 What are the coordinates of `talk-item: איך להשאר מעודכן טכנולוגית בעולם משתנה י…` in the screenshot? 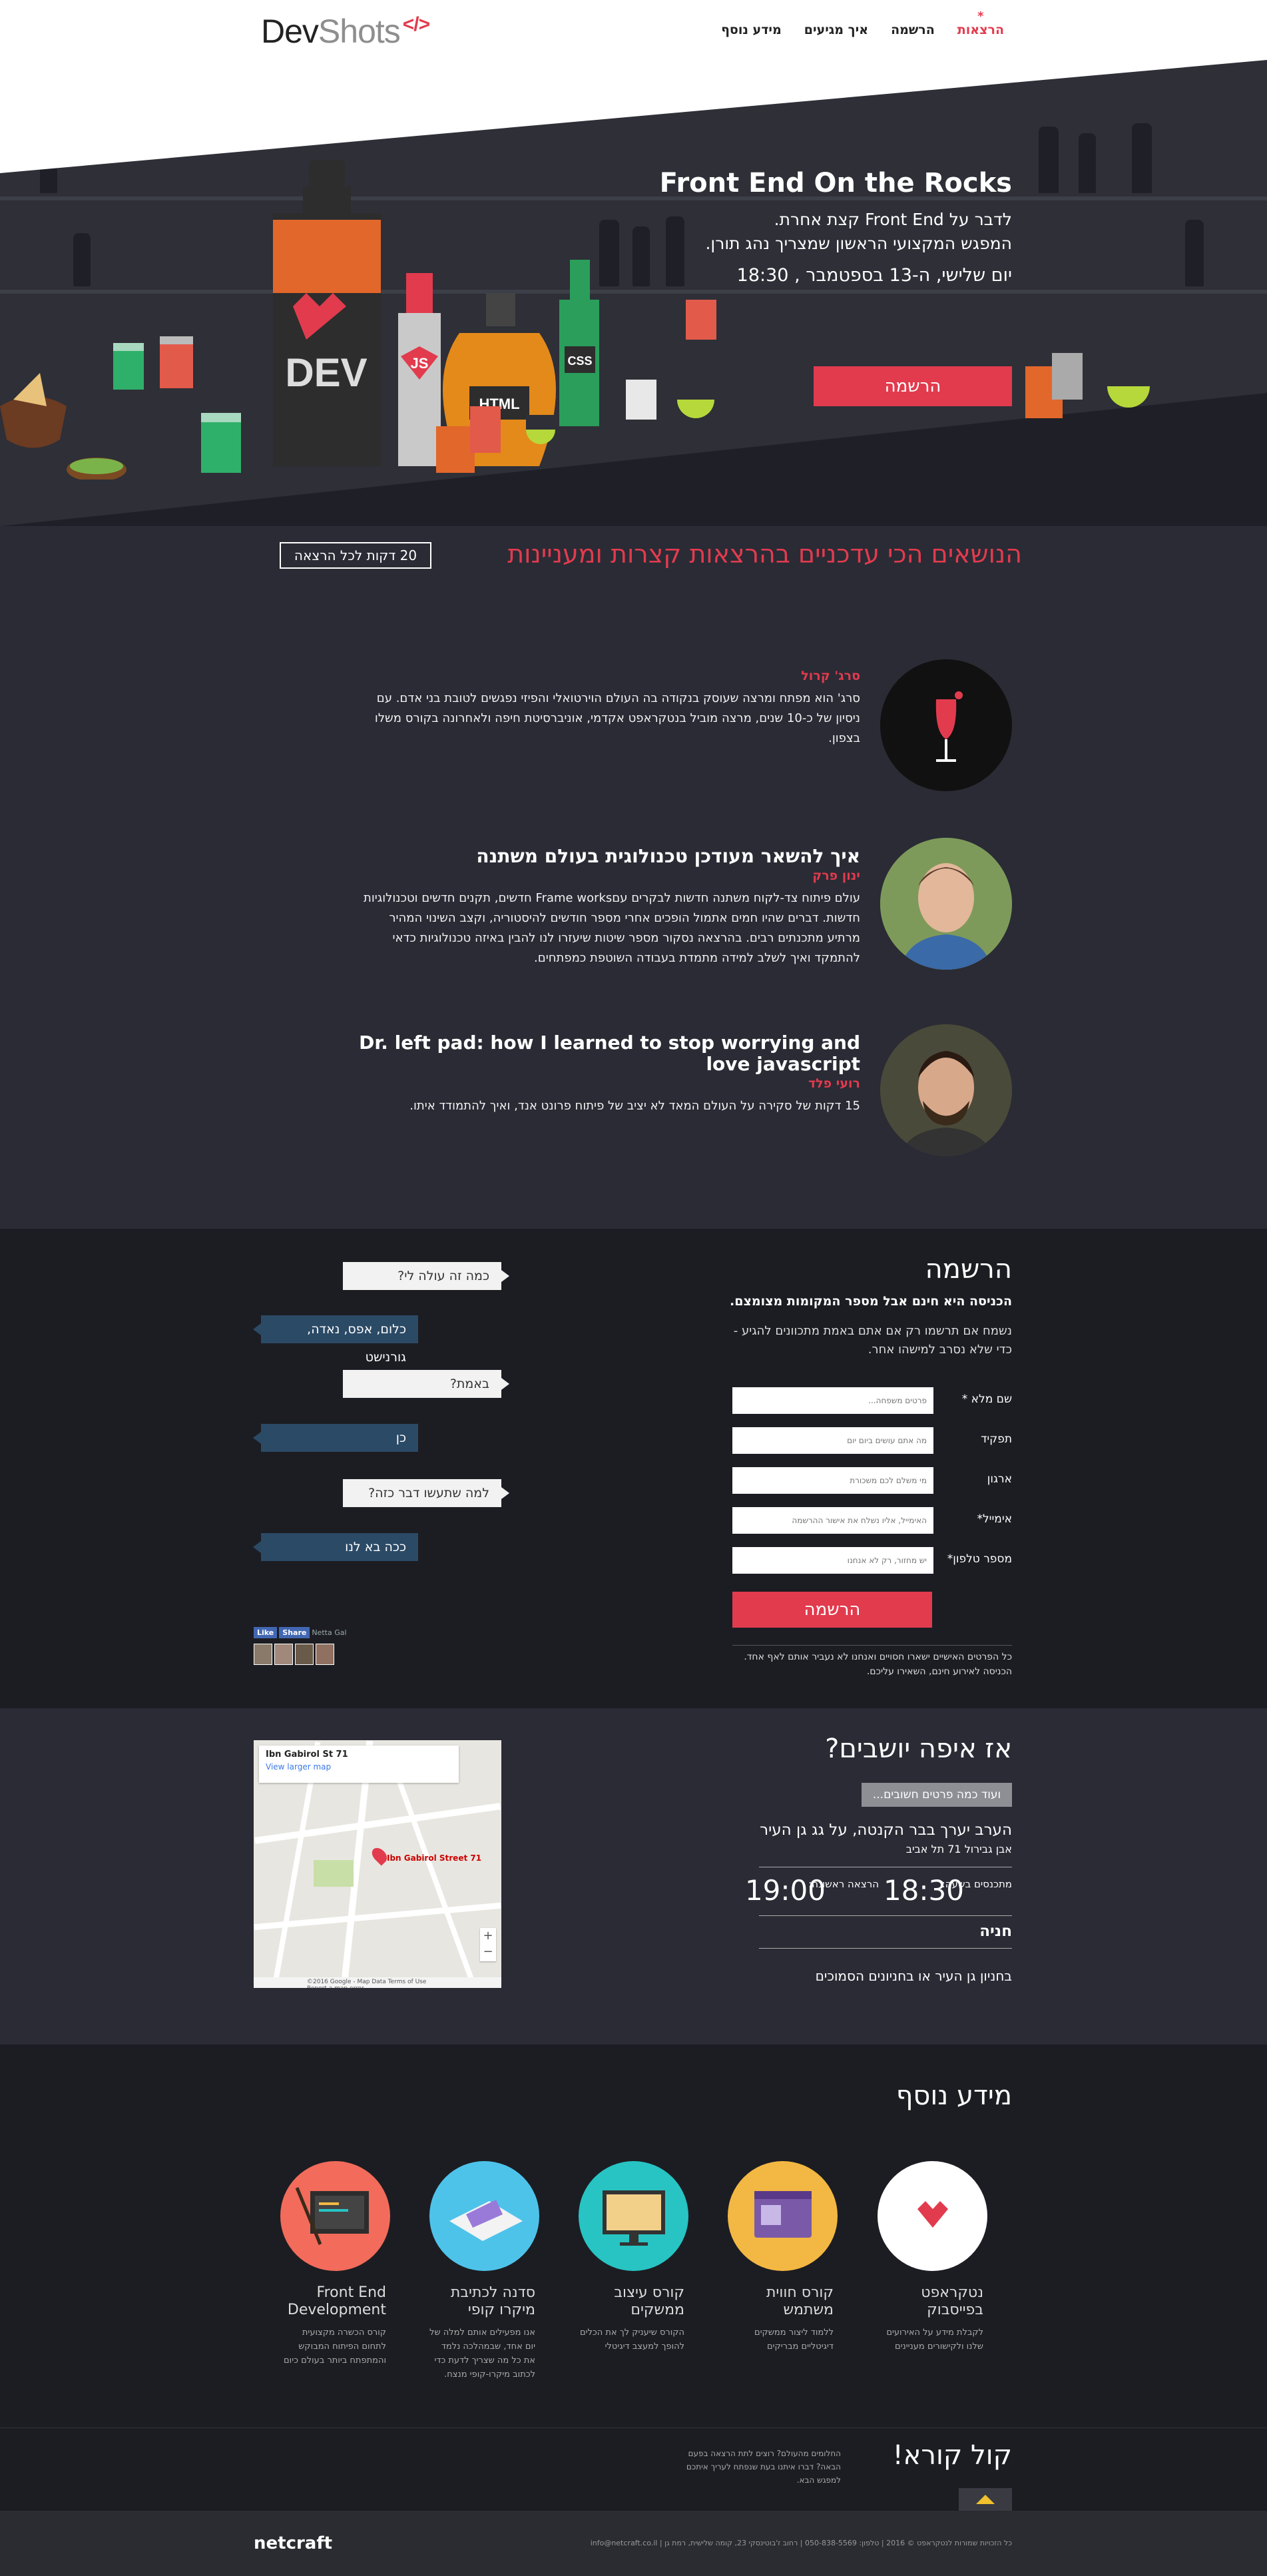 It's located at (679, 904).